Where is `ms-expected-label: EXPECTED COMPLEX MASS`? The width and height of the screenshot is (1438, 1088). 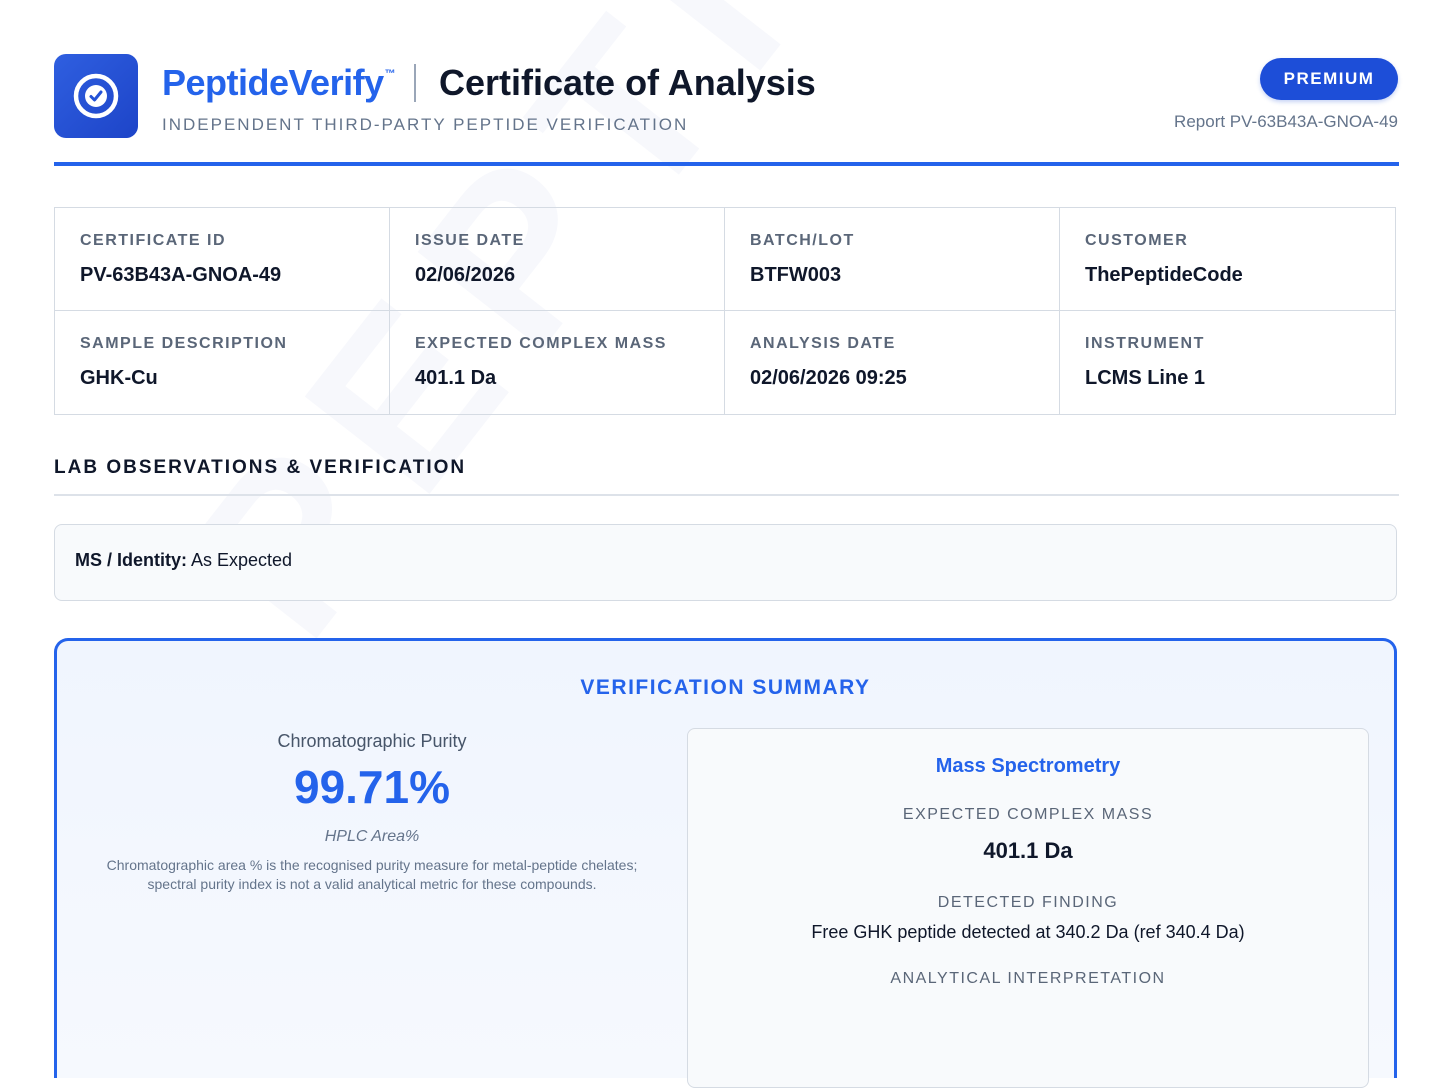 ms-expected-label: EXPECTED COMPLEX MASS is located at coordinates (1028, 814).